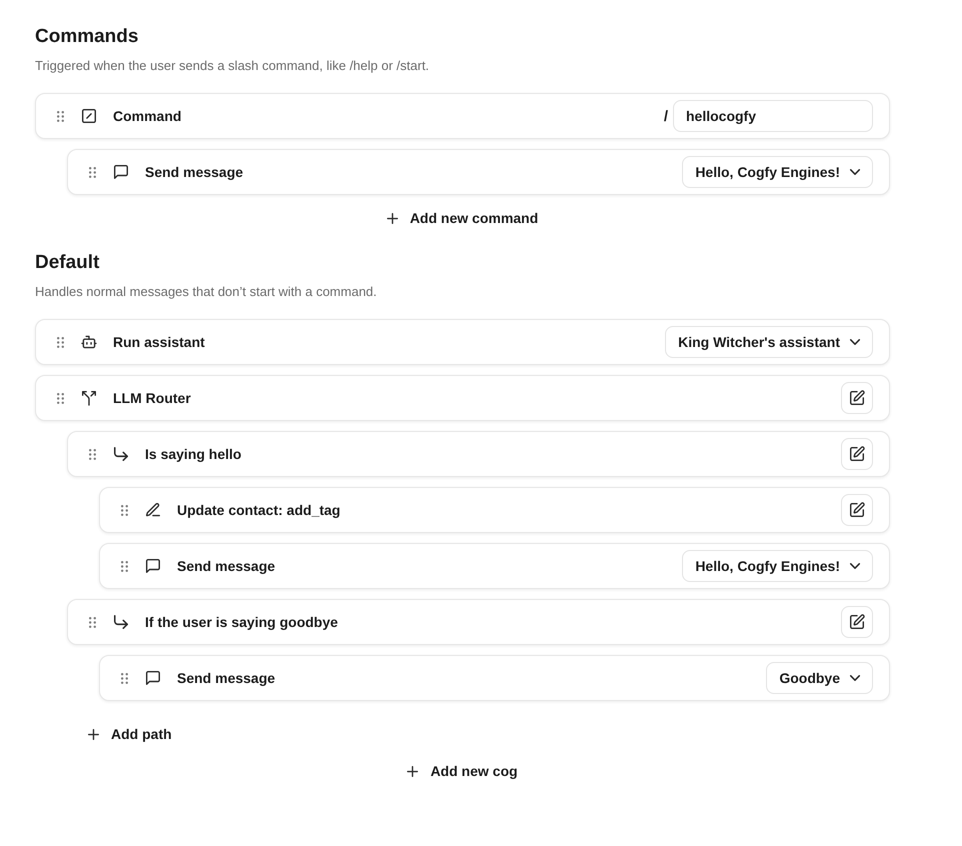 This screenshot has width=962, height=846. I want to click on section-title: Default, so click(67, 263).